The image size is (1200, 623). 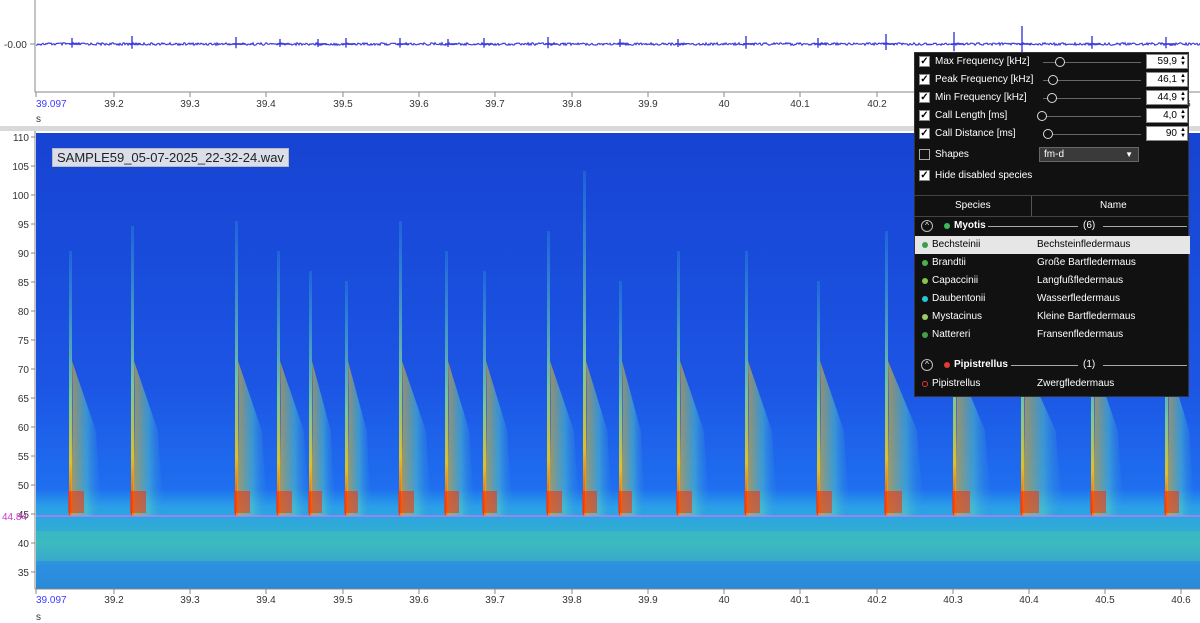 What do you see at coordinates (949, 262) in the screenshot?
I see `species-code: Brandtii` at bounding box center [949, 262].